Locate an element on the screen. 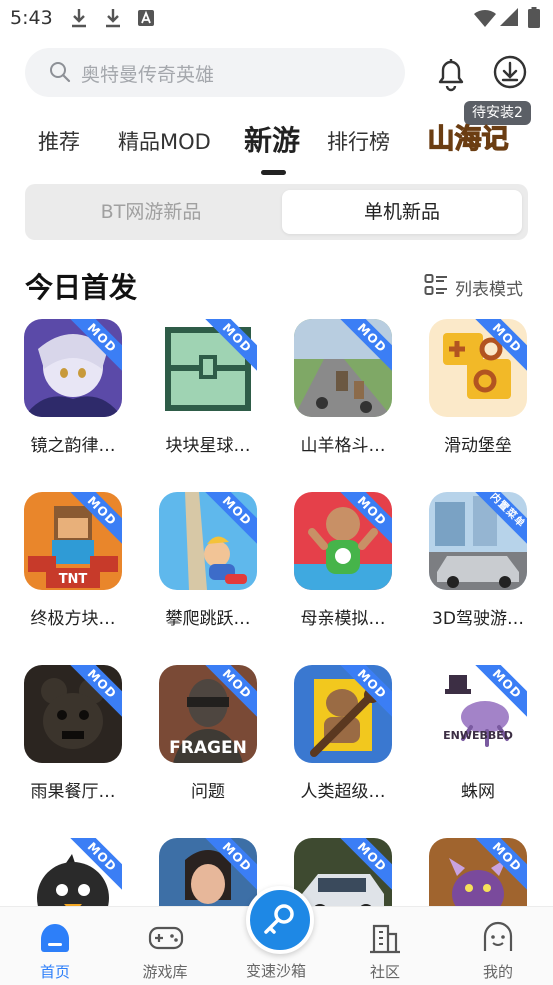 This screenshot has width=553, height=985. svg-text: 山海记 is located at coordinates (468, 139).